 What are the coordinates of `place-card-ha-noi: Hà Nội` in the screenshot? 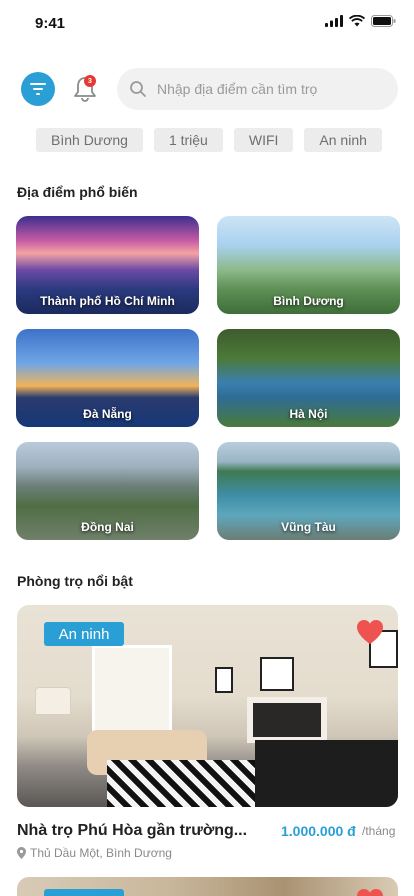 It's located at (308, 378).